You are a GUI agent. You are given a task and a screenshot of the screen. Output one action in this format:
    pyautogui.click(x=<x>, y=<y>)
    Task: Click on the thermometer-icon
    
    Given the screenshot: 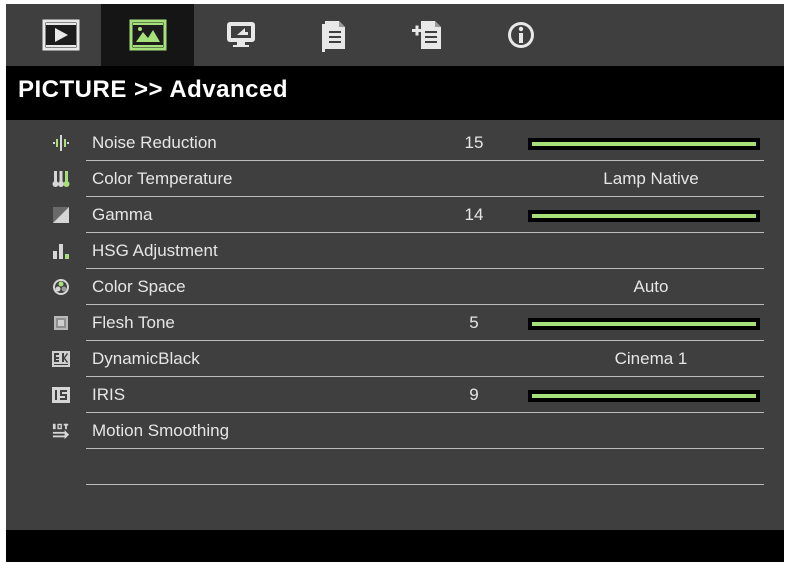 What is the action you would take?
    pyautogui.click(x=61, y=179)
    